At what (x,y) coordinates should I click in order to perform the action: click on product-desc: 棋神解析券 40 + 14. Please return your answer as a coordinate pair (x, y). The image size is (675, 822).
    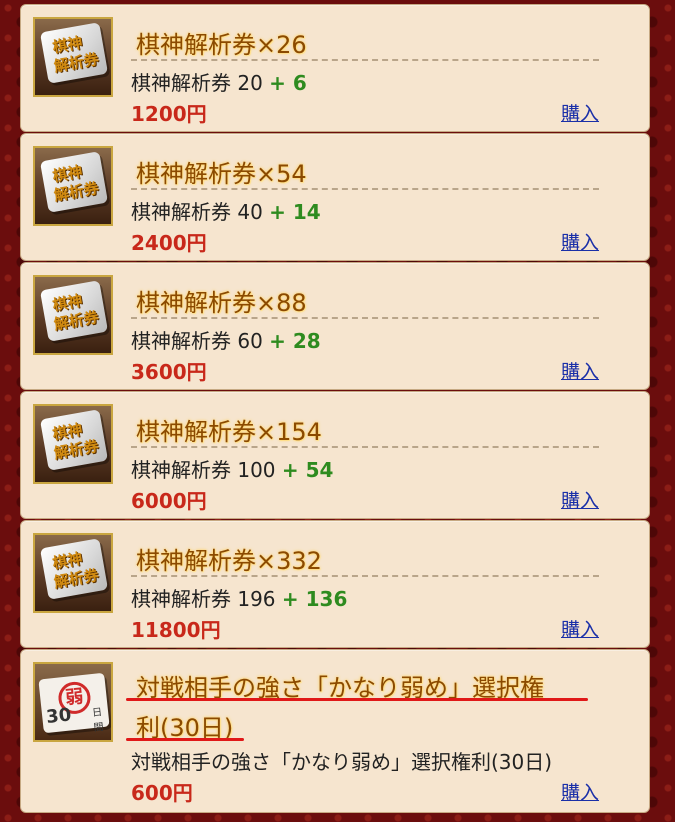
    Looking at the image, I should click on (226, 212).